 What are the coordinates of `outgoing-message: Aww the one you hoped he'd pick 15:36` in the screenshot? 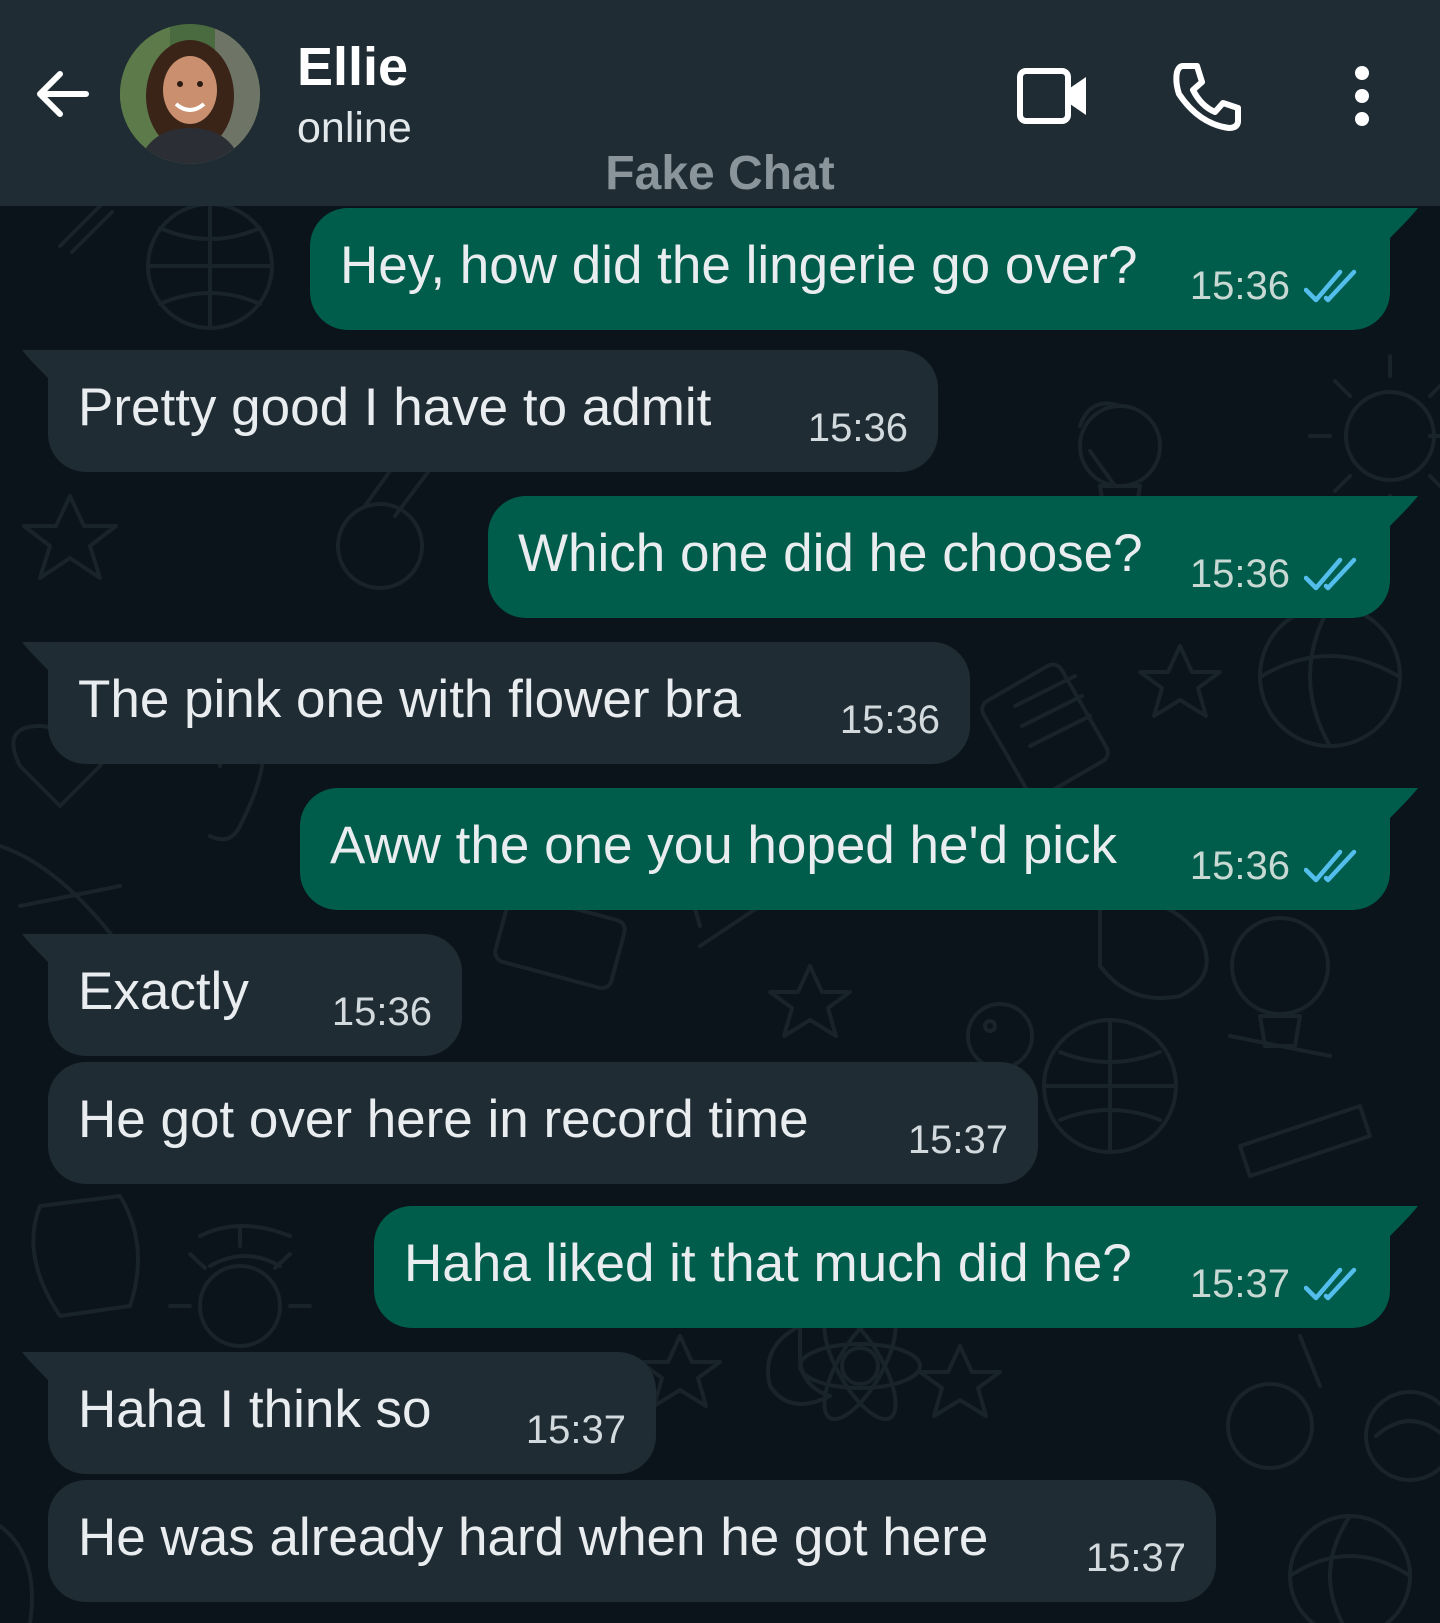 It's located at (859, 849).